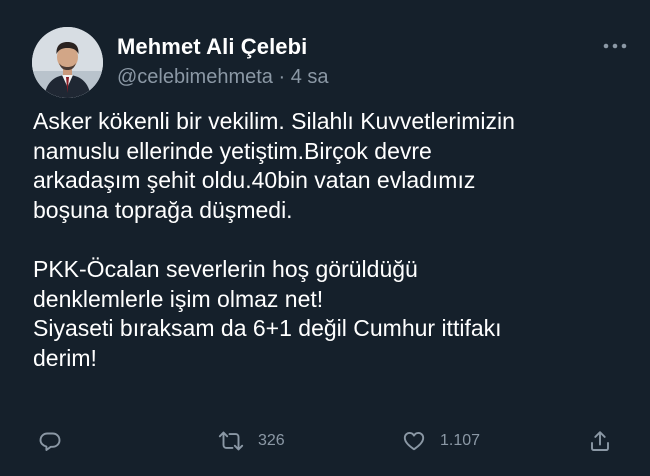 The height and width of the screenshot is (476, 650). I want to click on more-dots-icon, so click(615, 46).